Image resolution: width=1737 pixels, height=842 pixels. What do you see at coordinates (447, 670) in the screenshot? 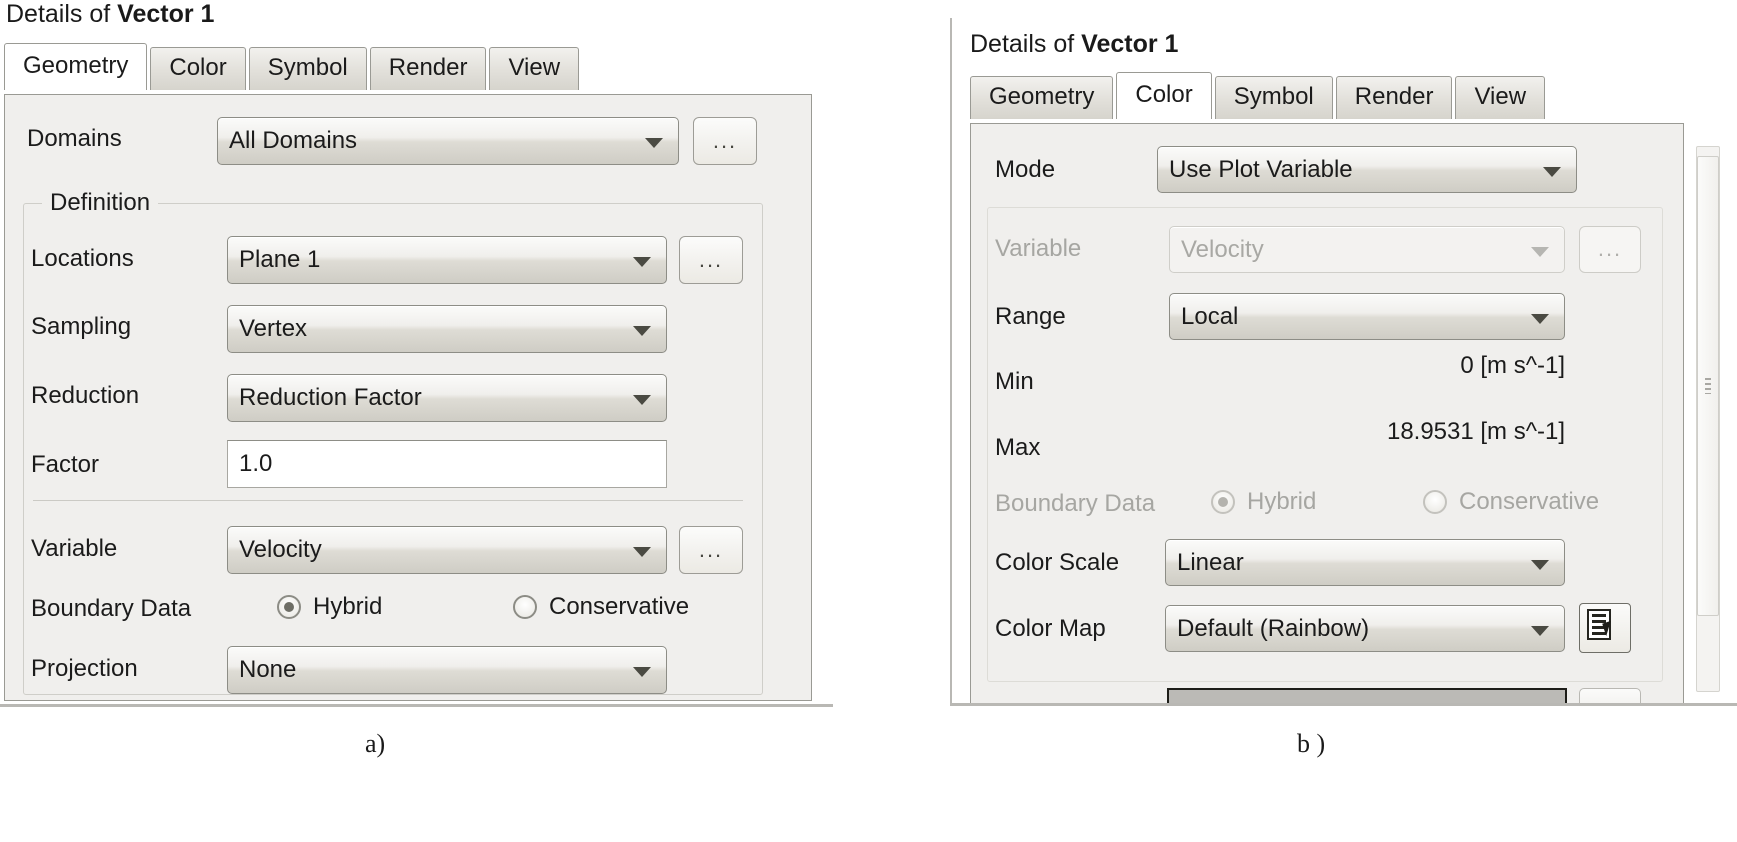
I see `projection-combo: None` at bounding box center [447, 670].